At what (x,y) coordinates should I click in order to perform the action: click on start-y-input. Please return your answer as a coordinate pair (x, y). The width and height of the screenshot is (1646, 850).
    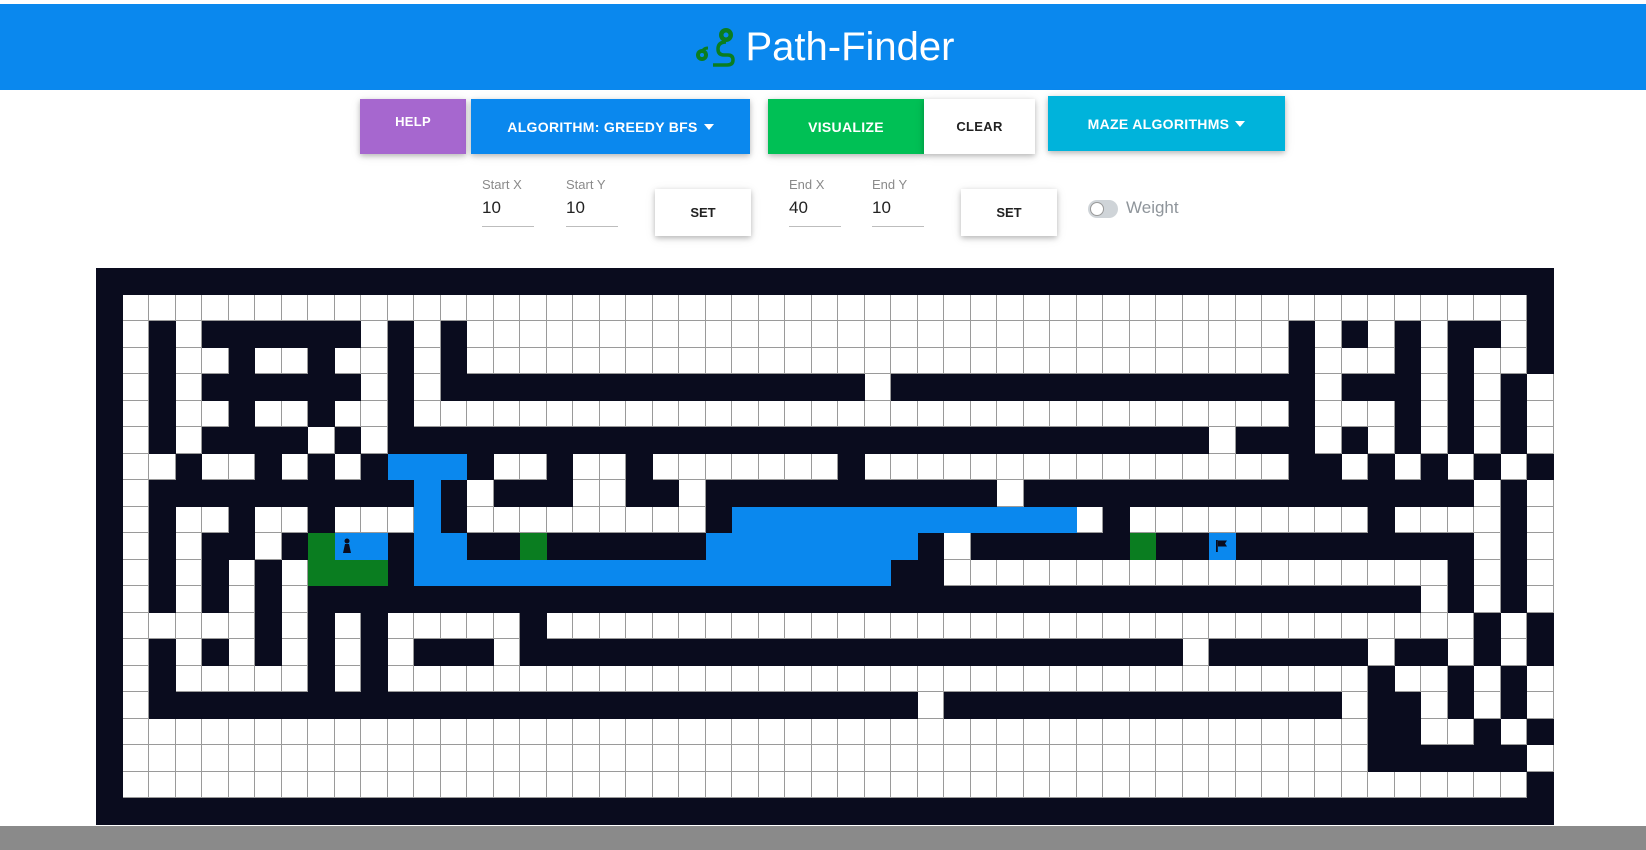
    Looking at the image, I should click on (592, 208).